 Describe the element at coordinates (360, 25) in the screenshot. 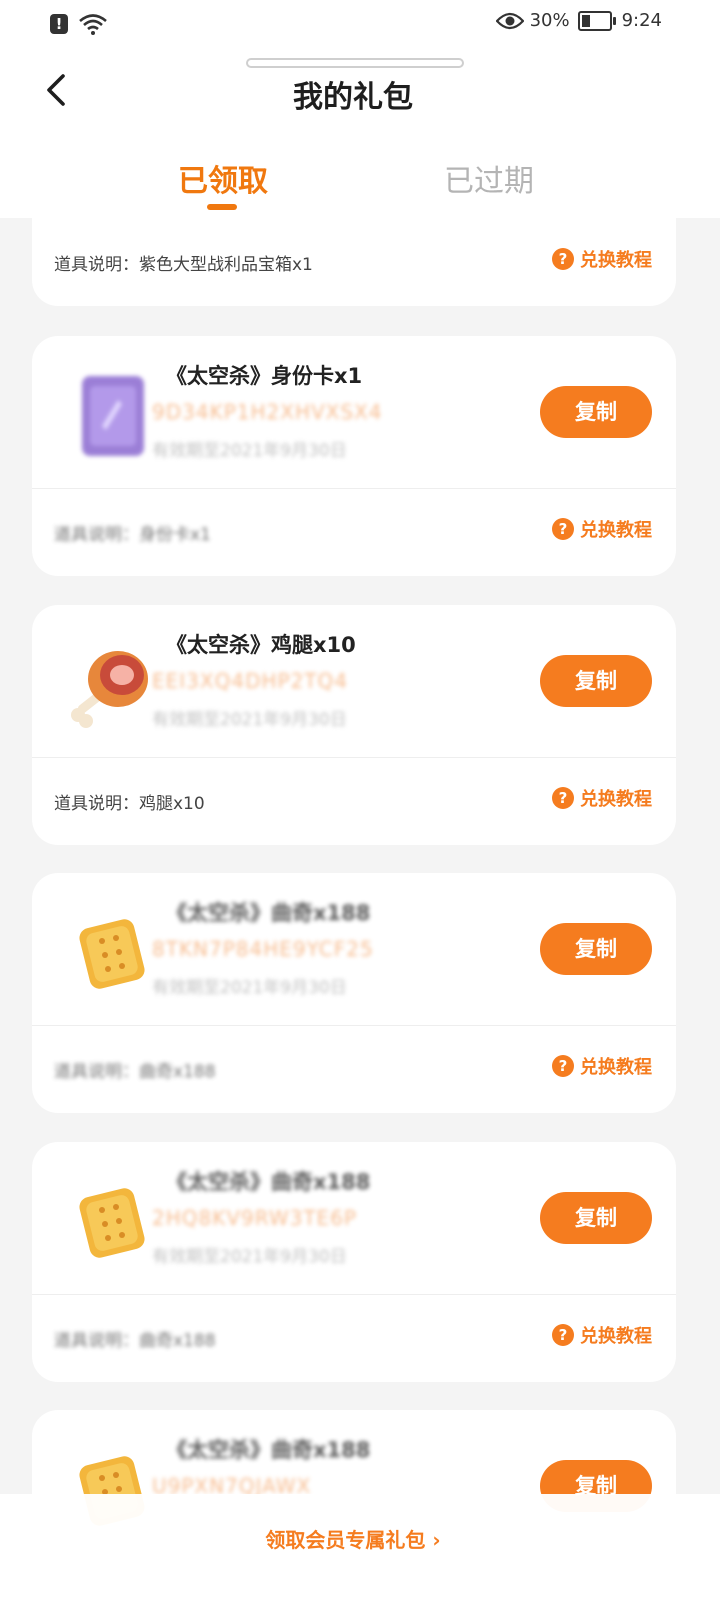

I see `status-bar: ! 30% 9:24` at that location.